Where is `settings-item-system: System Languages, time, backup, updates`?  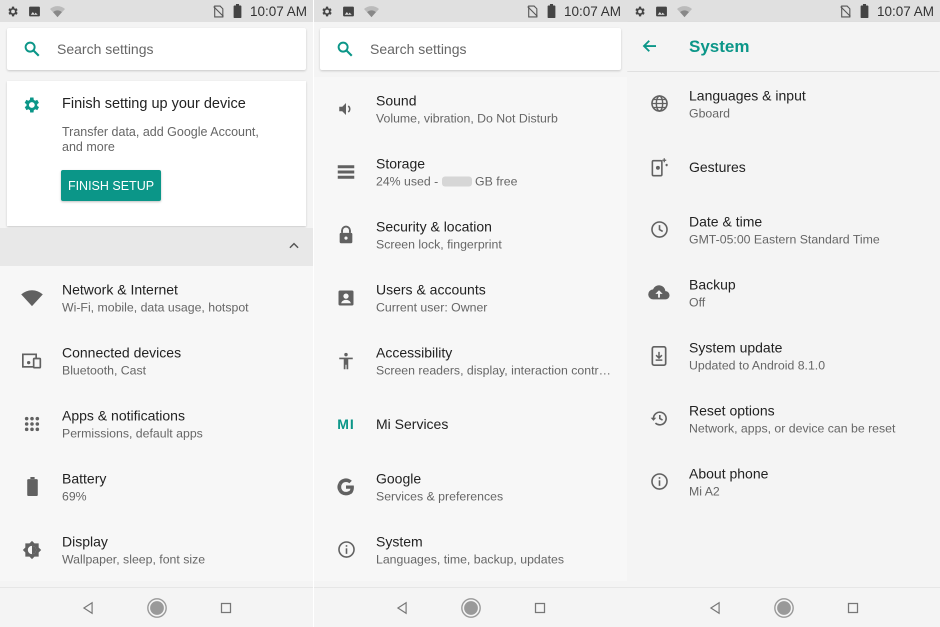
settings-item-system: System Languages, time, backup, updates is located at coordinates (470, 549).